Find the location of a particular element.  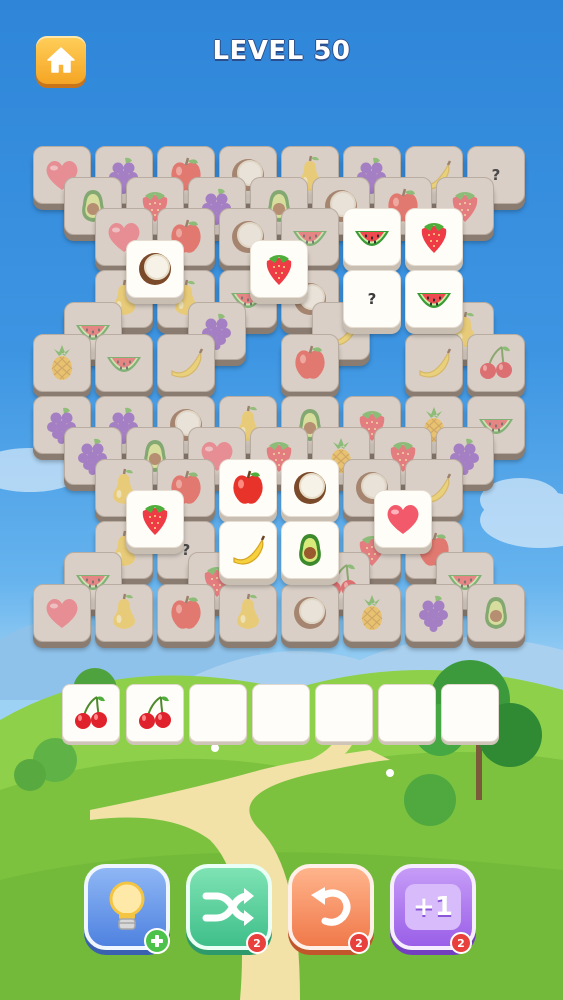

extra-slot-booster-button: +1 2 is located at coordinates (433, 909).